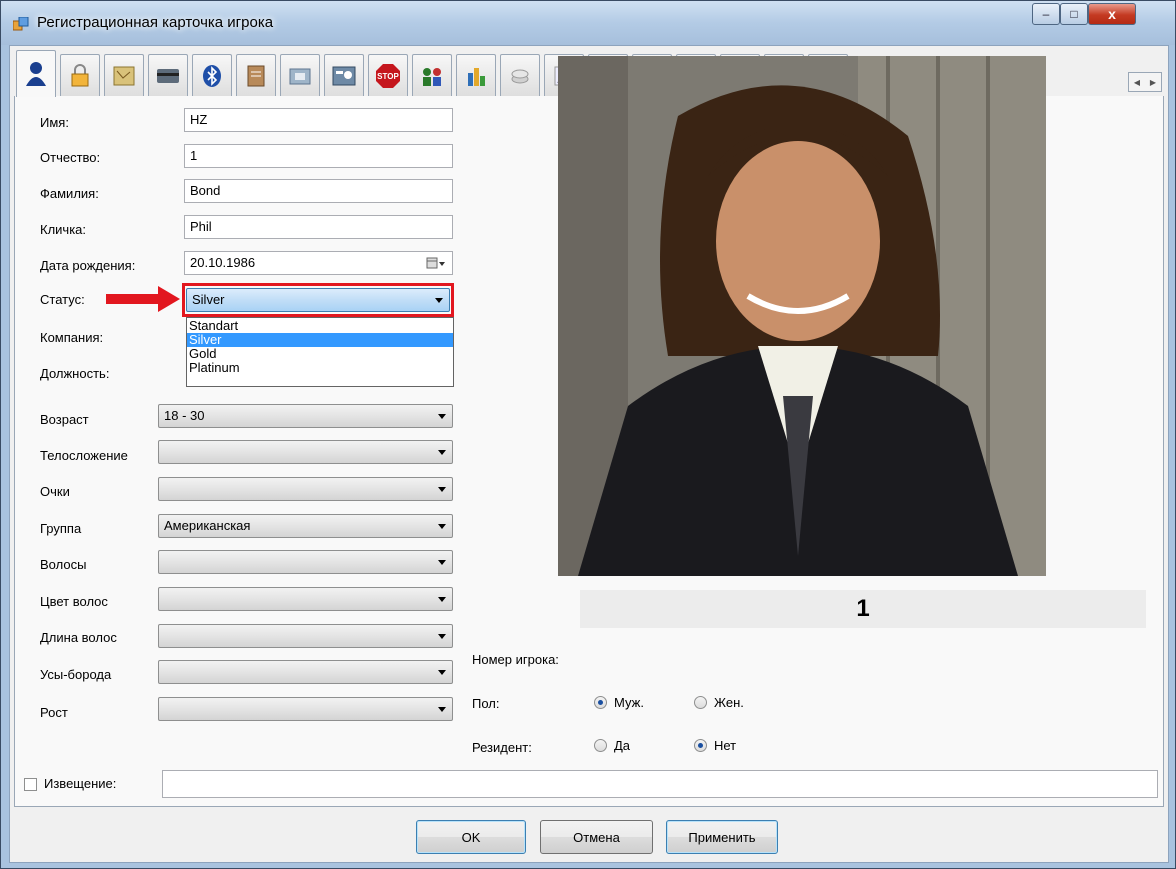 The image size is (1176, 869). I want to click on status-option: Platinum, so click(320, 368).